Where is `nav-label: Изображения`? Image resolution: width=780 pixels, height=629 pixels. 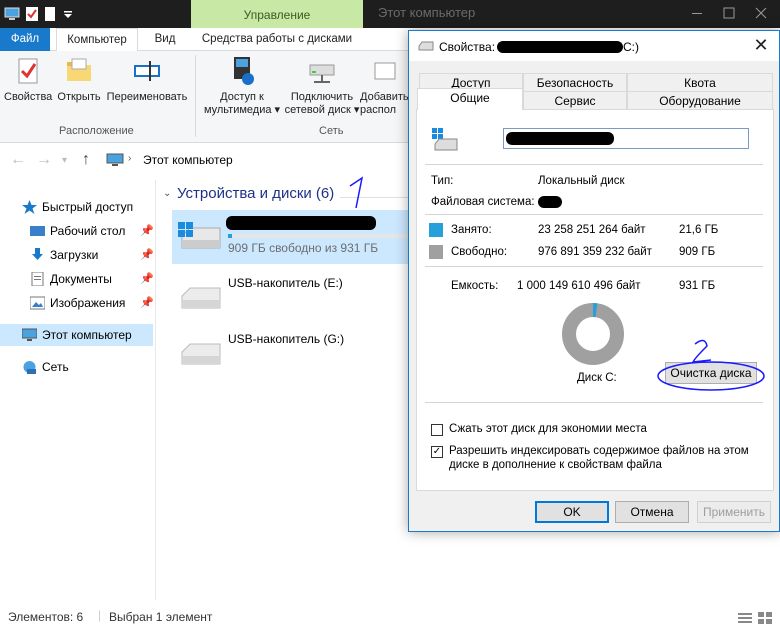
nav-label: Изображения is located at coordinates (88, 303).